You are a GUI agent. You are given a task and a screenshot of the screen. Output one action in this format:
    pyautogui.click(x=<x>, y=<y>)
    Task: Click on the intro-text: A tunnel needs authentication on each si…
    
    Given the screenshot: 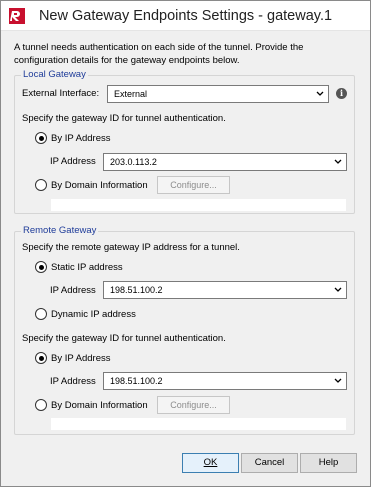 What is the action you would take?
    pyautogui.click(x=159, y=54)
    